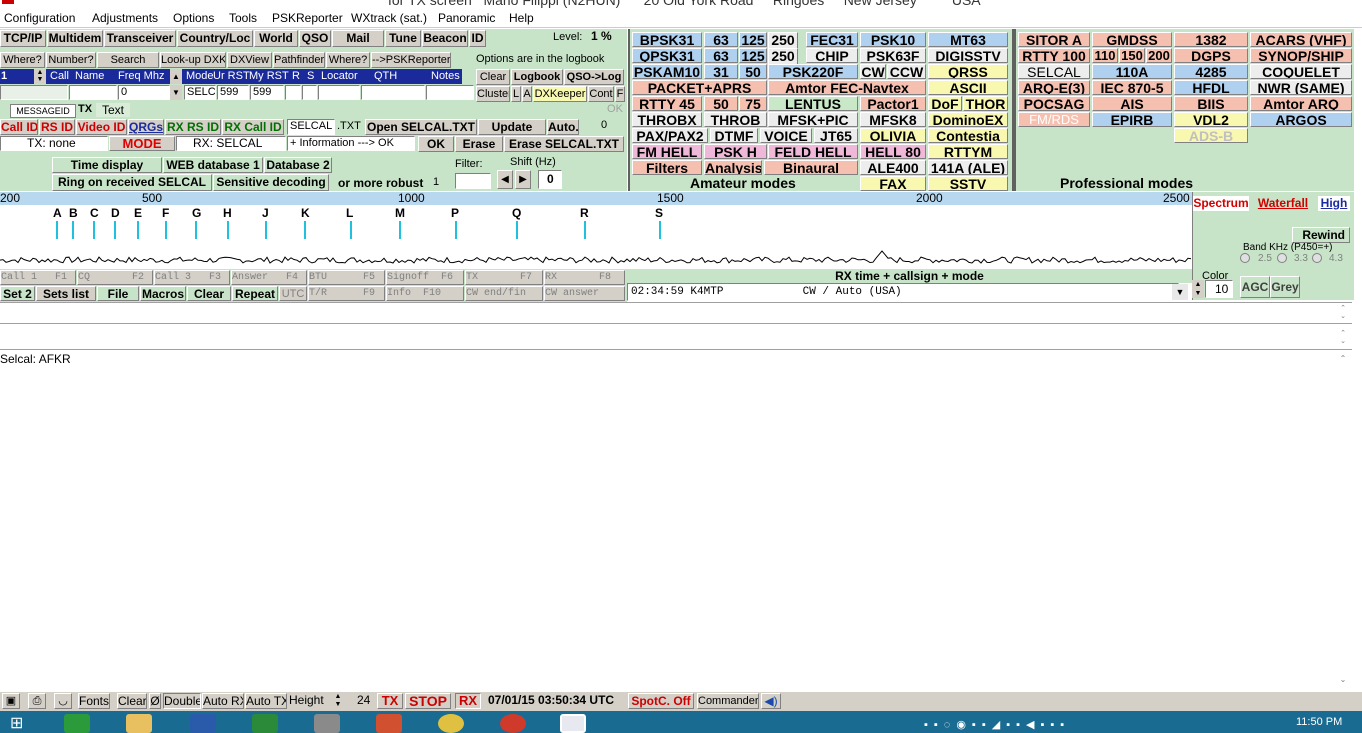 Image resolution: width=1362 pixels, height=733 pixels. Describe the element at coordinates (203, 723) in the screenshot. I see `word-icon` at that location.